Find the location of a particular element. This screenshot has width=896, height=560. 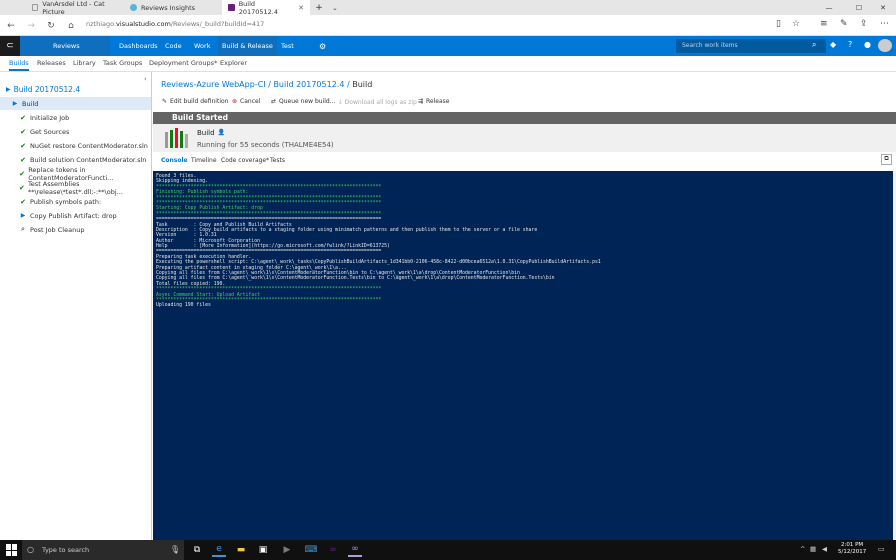

build-step-item: ✔ NuGet restore ContentModerator.sln is located at coordinates (75, 145).